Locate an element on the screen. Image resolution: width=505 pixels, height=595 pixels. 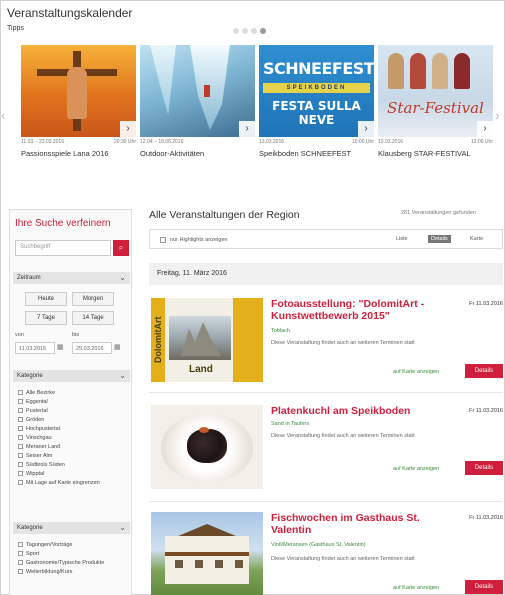
from-label: von is located at coordinates (19, 335).